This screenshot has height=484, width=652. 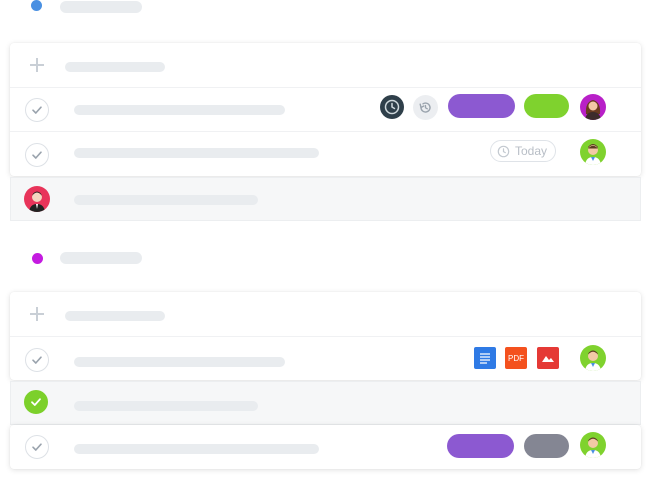 I want to click on document-file-icon, so click(x=485, y=358).